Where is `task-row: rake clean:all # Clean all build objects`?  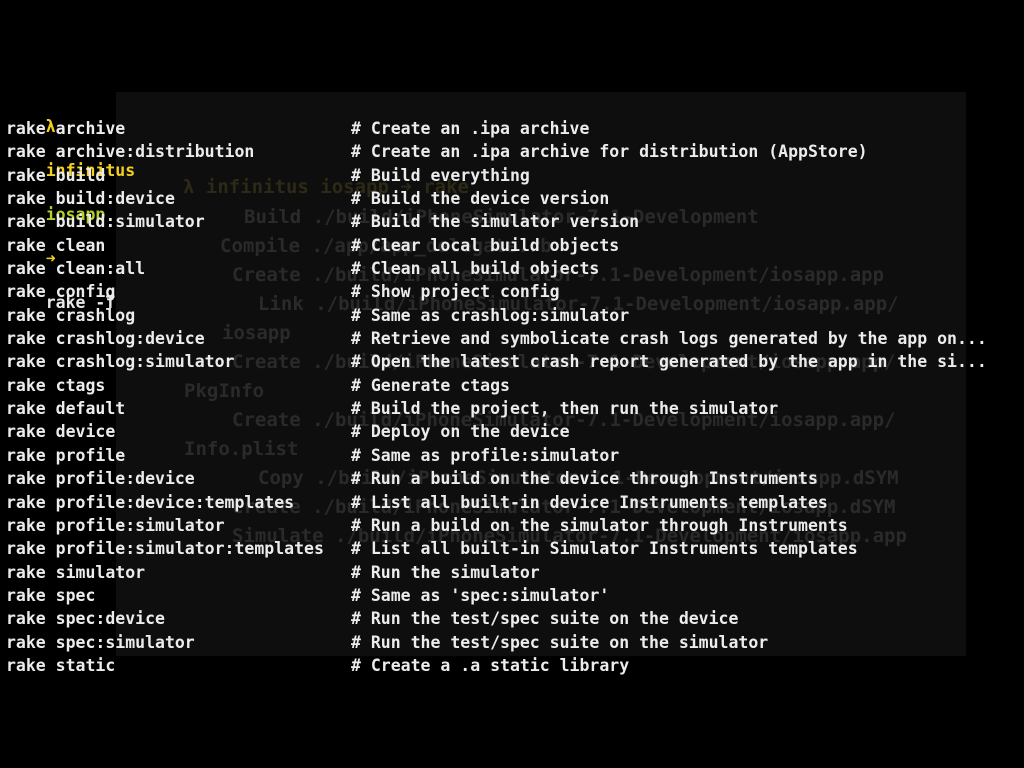 task-row: rake clean:all # Clean all build objects is located at coordinates (511, 268).